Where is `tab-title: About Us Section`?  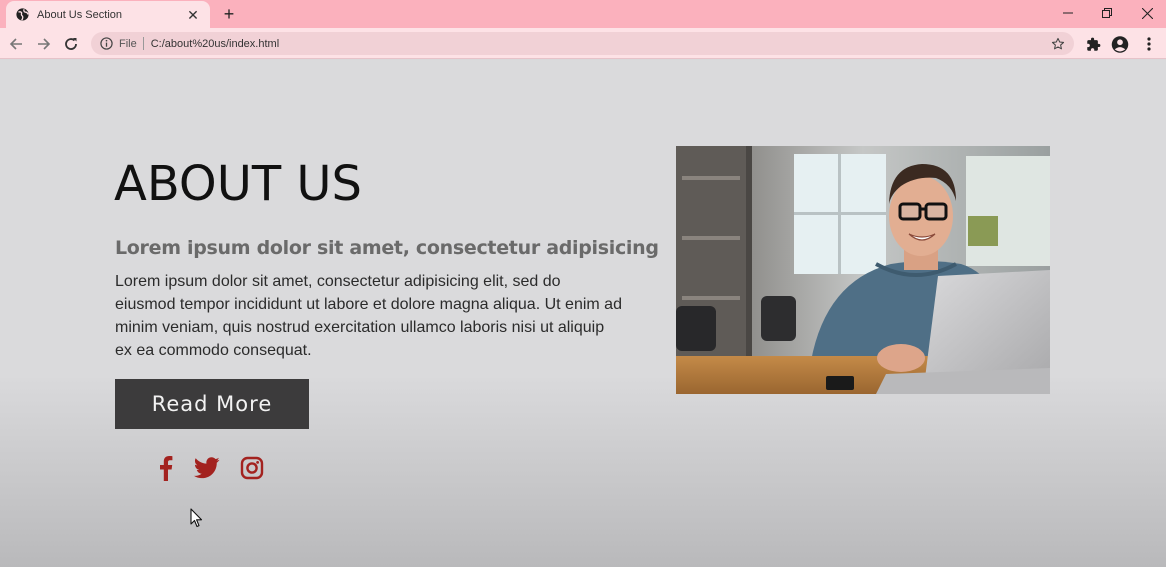
tab-title: About Us Section is located at coordinates (79, 14).